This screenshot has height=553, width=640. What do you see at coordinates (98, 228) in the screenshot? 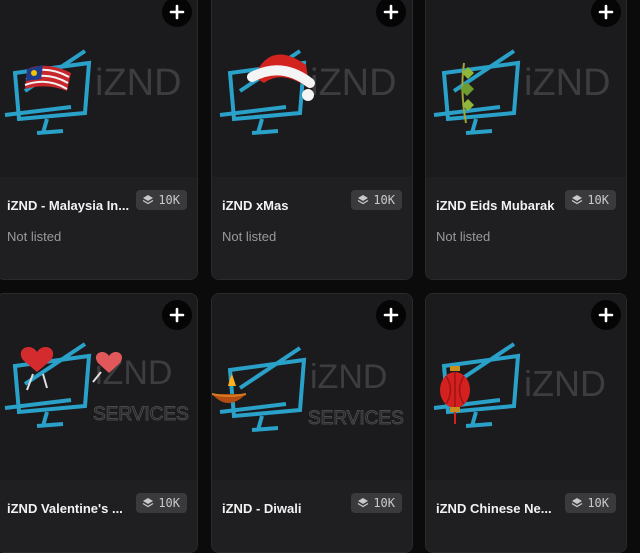
I see `card-meta: iZND - Malaysia In... 10K Not listed` at bounding box center [98, 228].